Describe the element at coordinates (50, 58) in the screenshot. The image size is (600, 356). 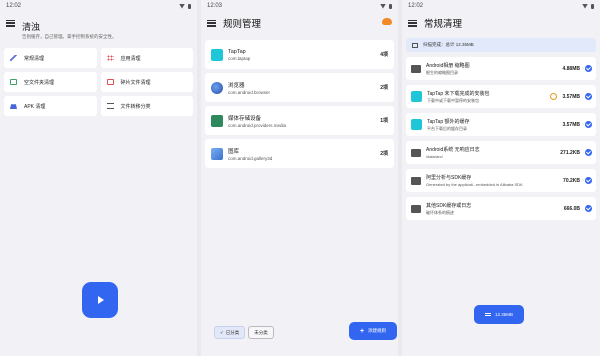
I see `tile-regular-clean: 常规清理` at that location.